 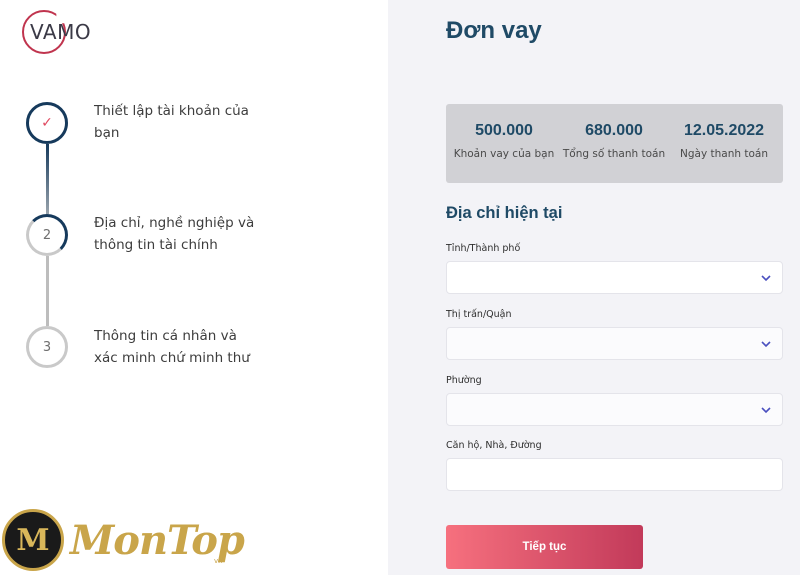 I want to click on district-value, so click(x=614, y=343).